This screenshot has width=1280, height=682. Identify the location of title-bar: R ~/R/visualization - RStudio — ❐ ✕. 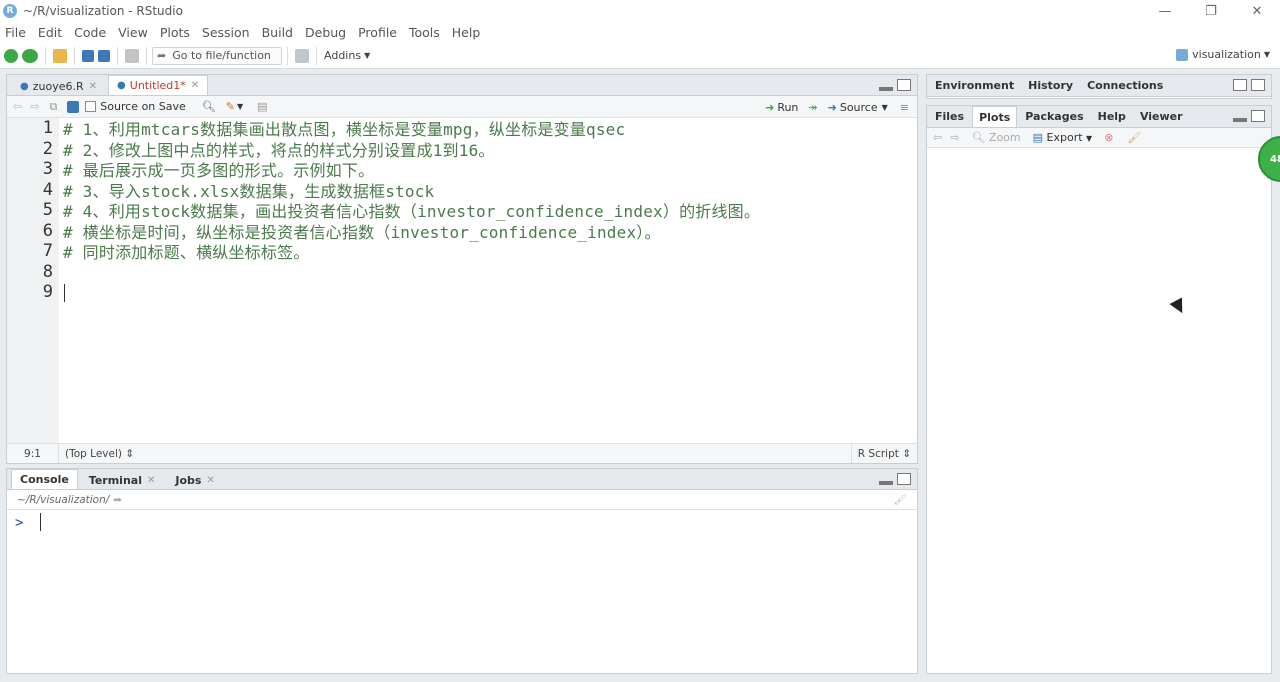
(640, 11).